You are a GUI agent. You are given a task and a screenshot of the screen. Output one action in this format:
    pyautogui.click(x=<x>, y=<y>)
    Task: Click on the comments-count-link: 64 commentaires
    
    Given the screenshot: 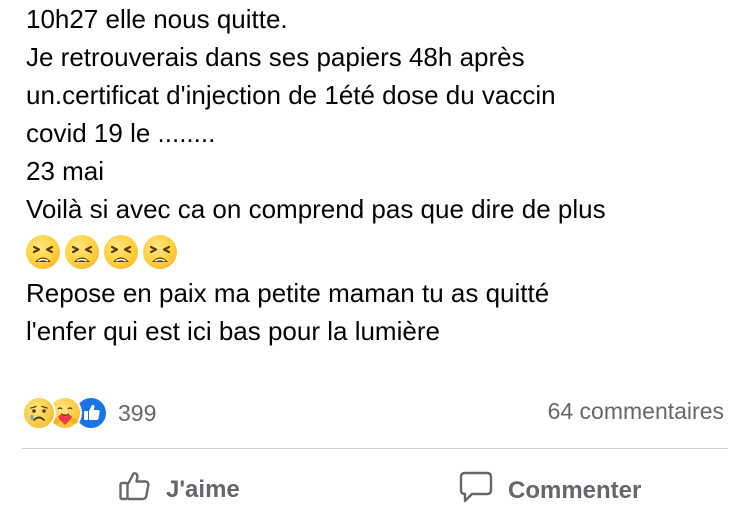 What is the action you would take?
    pyautogui.click(x=636, y=411)
    